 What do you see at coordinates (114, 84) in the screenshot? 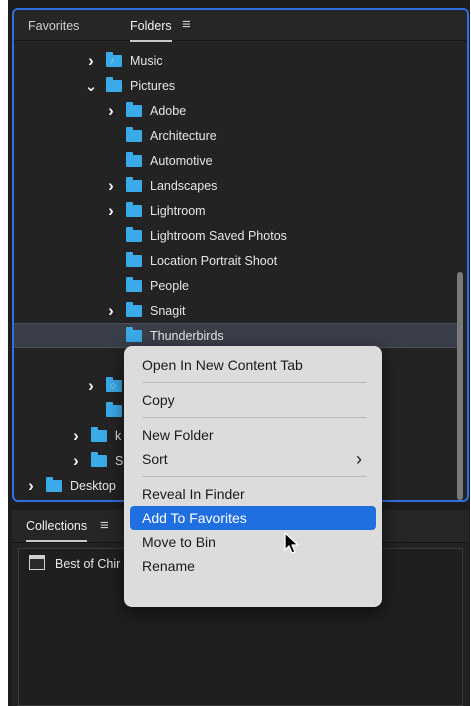
I see `folder-pictures-icon` at bounding box center [114, 84].